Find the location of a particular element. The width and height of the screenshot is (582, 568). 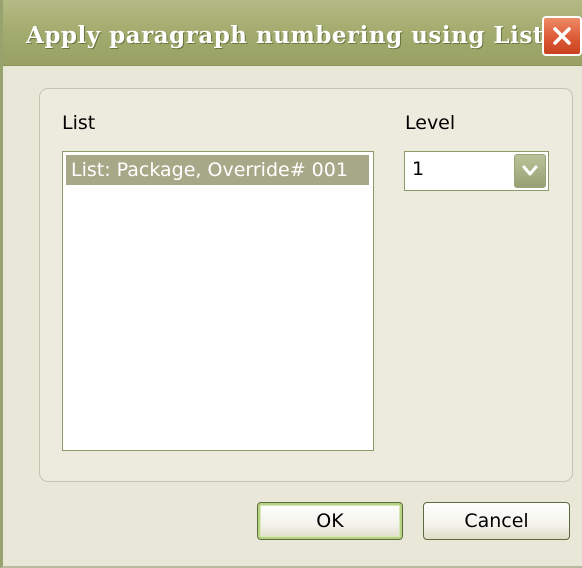

level-label: Level is located at coordinates (430, 123).